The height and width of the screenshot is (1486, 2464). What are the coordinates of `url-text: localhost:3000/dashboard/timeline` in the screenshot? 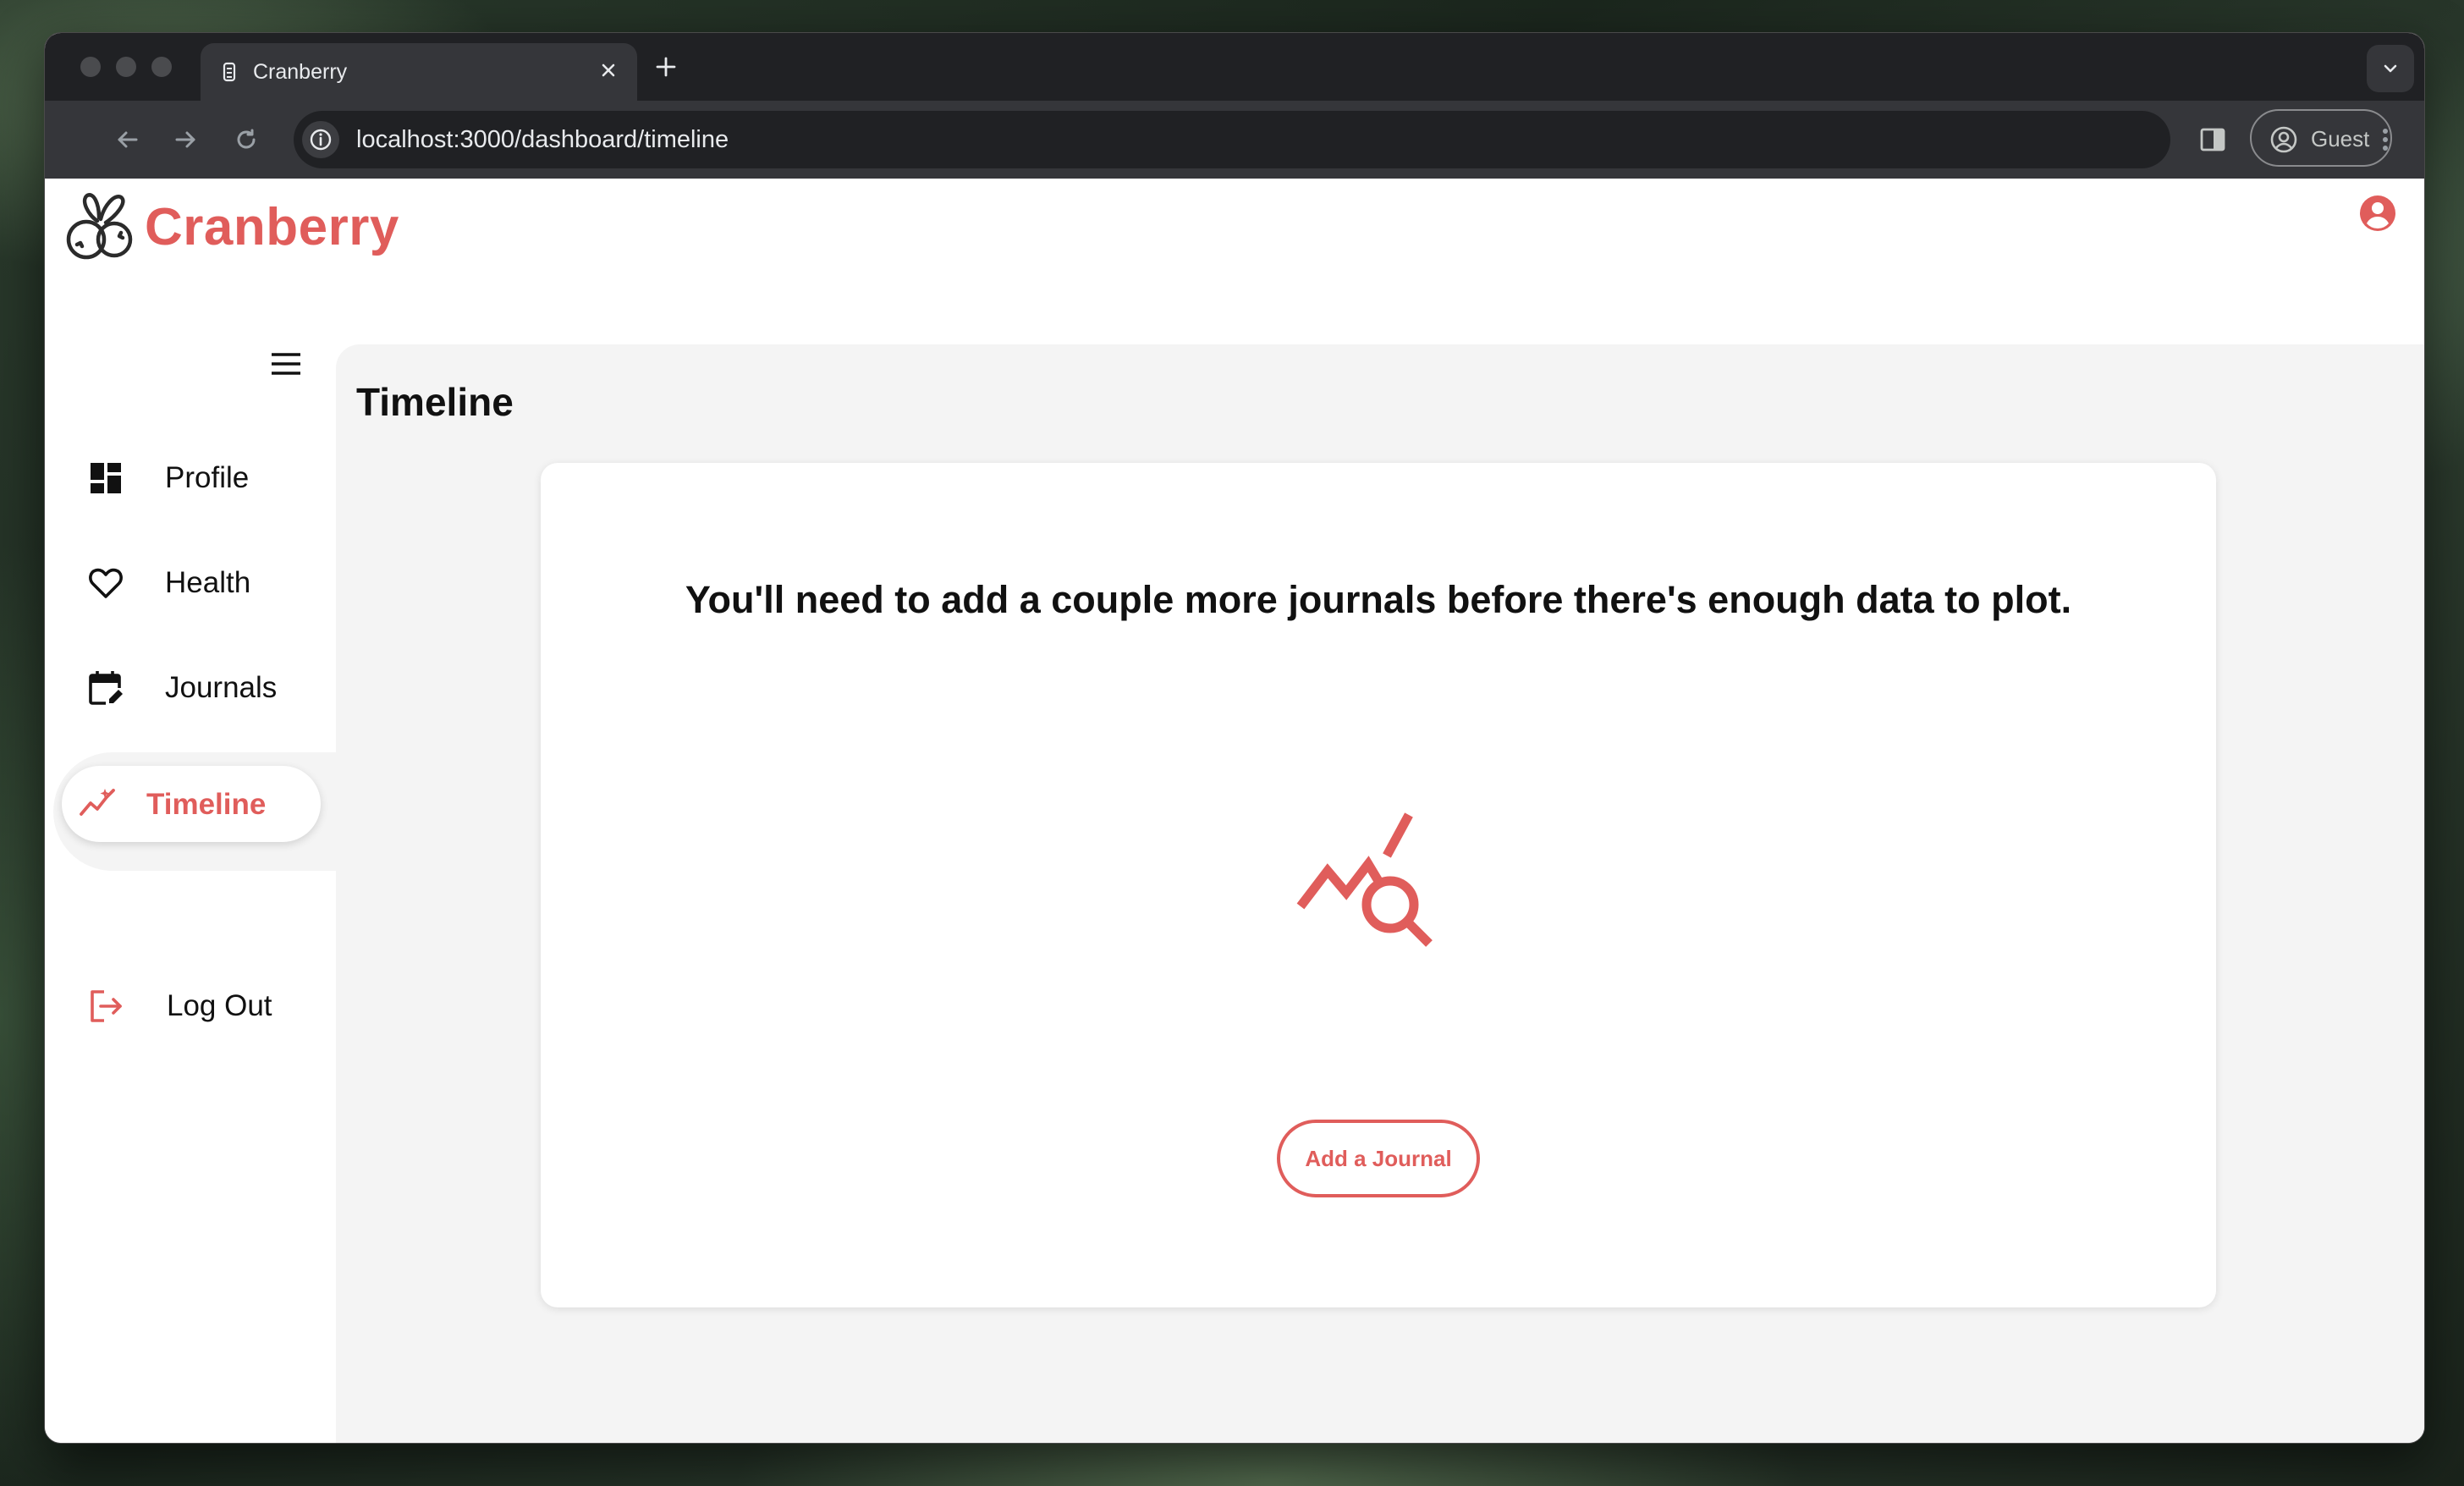 It's located at (542, 139).